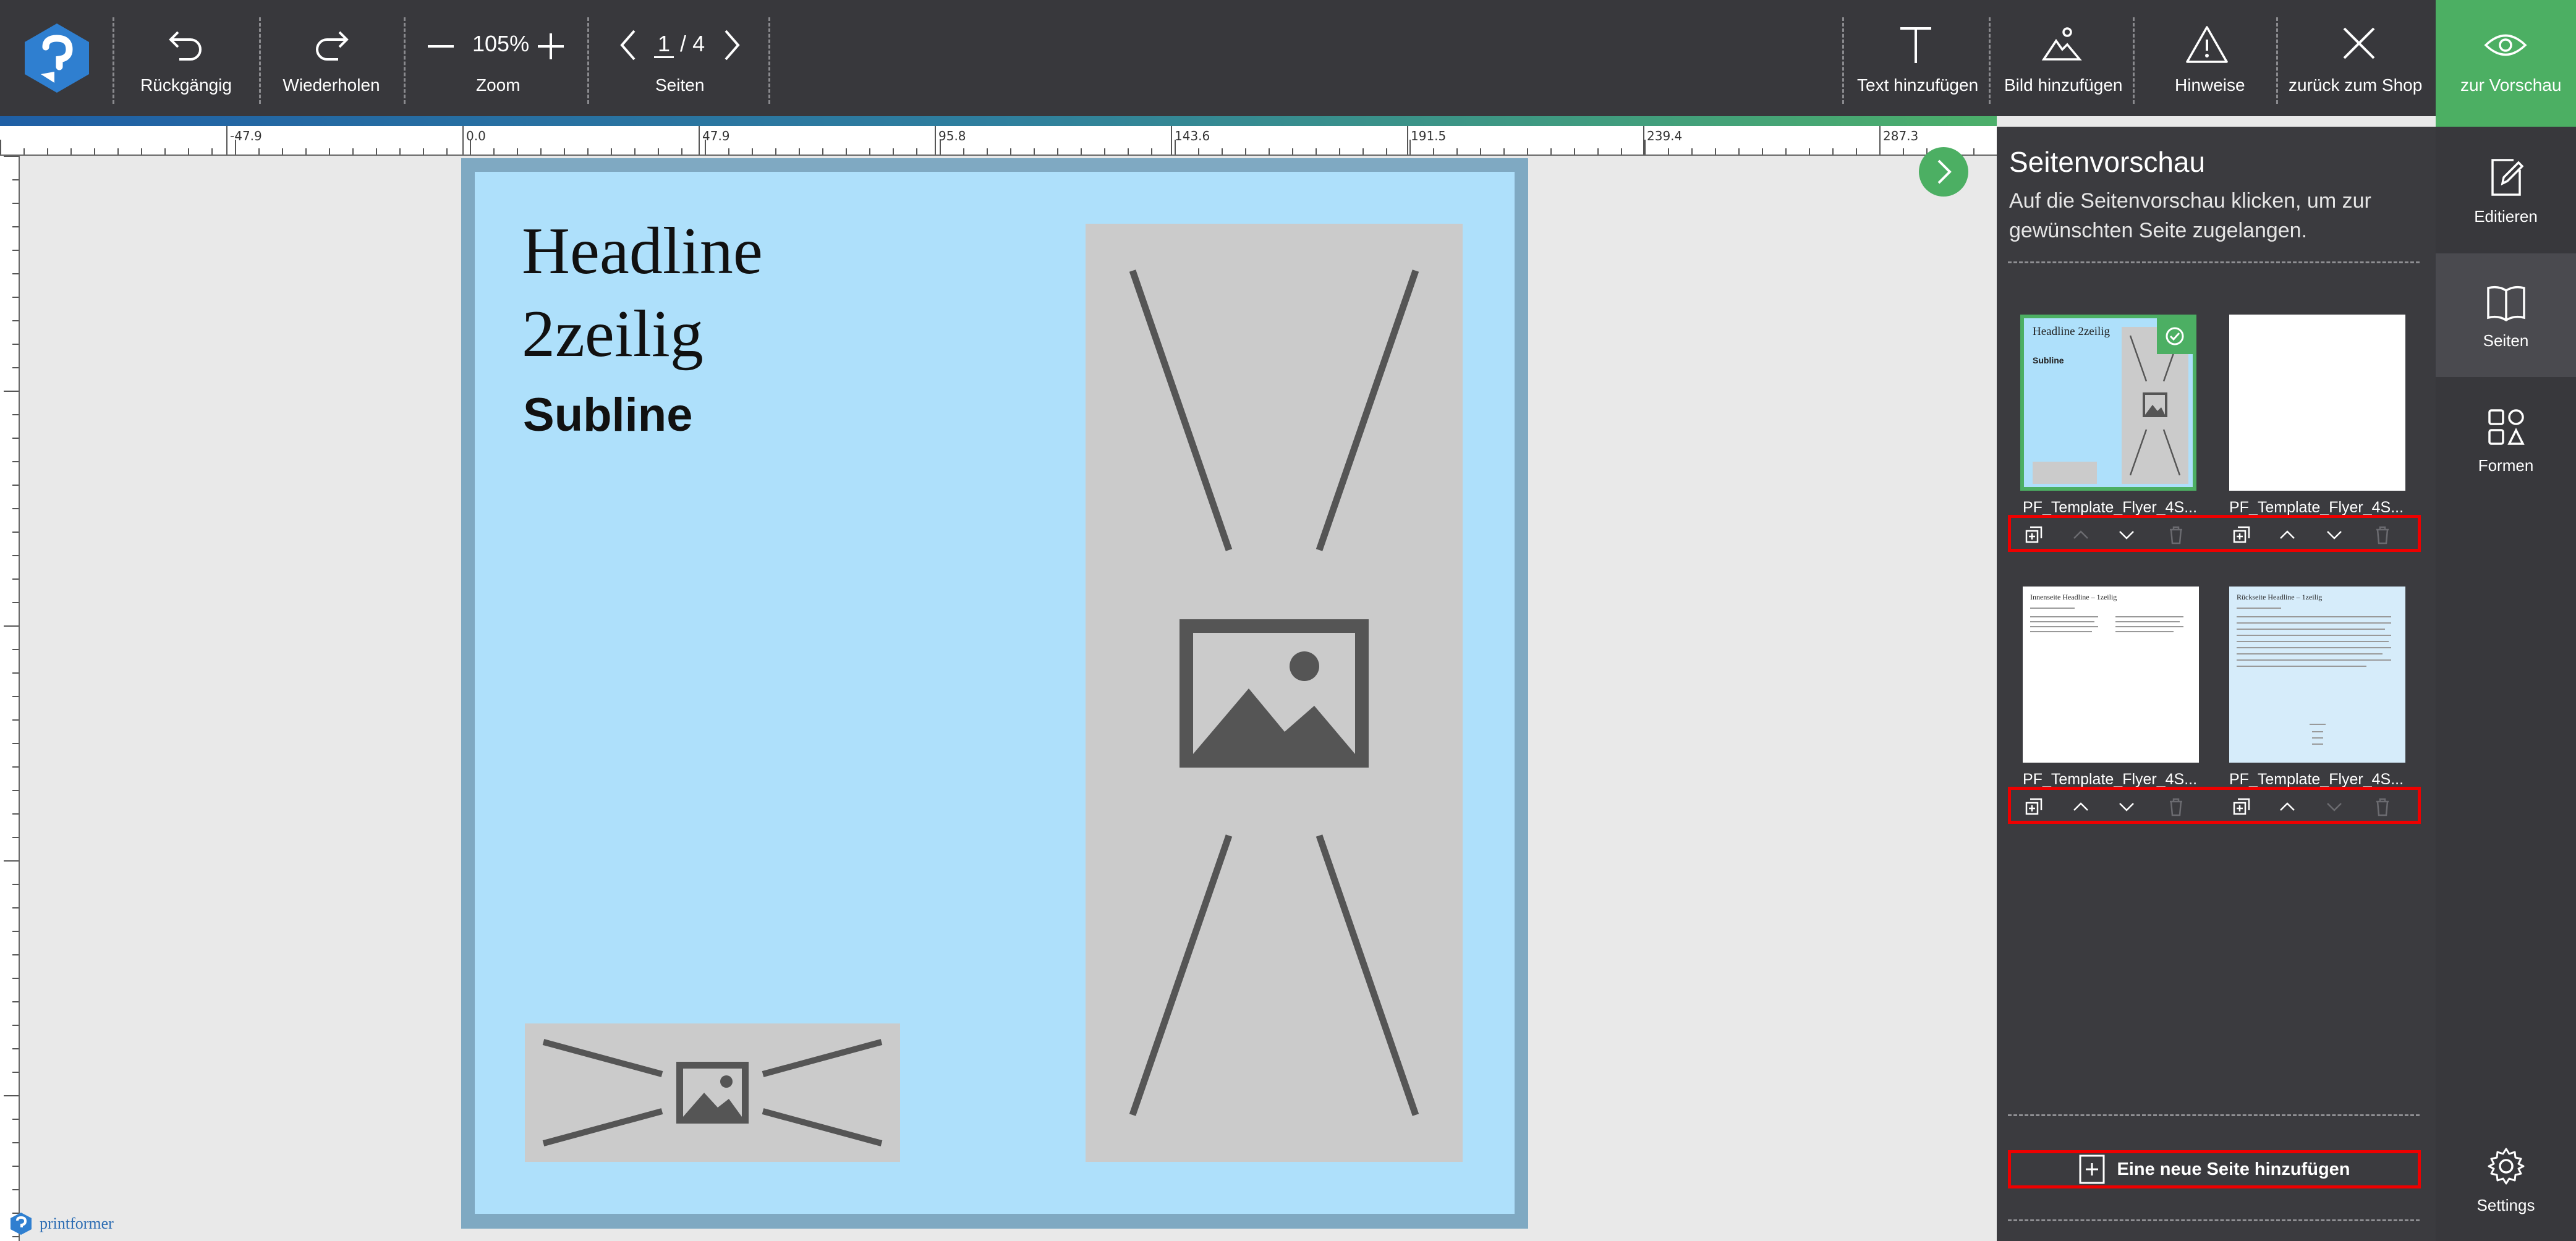  I want to click on current-page: 1, so click(664, 44).